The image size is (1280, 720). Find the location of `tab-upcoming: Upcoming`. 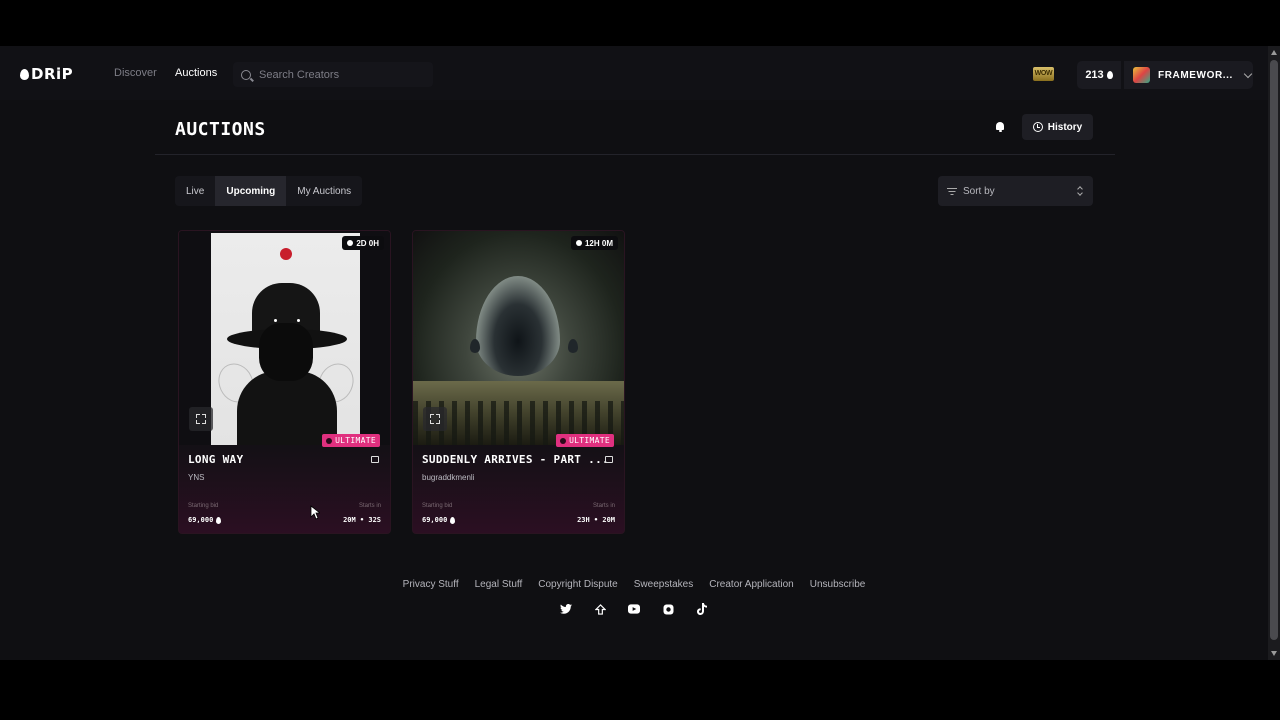

tab-upcoming: Upcoming is located at coordinates (251, 191).